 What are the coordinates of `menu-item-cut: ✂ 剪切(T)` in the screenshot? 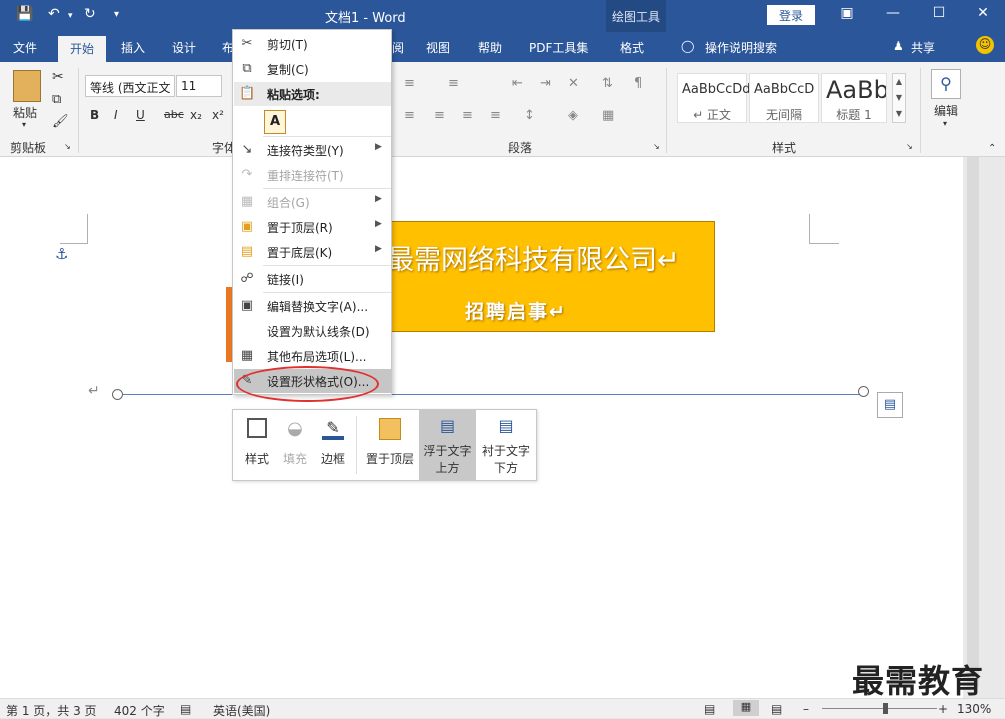 It's located at (312, 44).